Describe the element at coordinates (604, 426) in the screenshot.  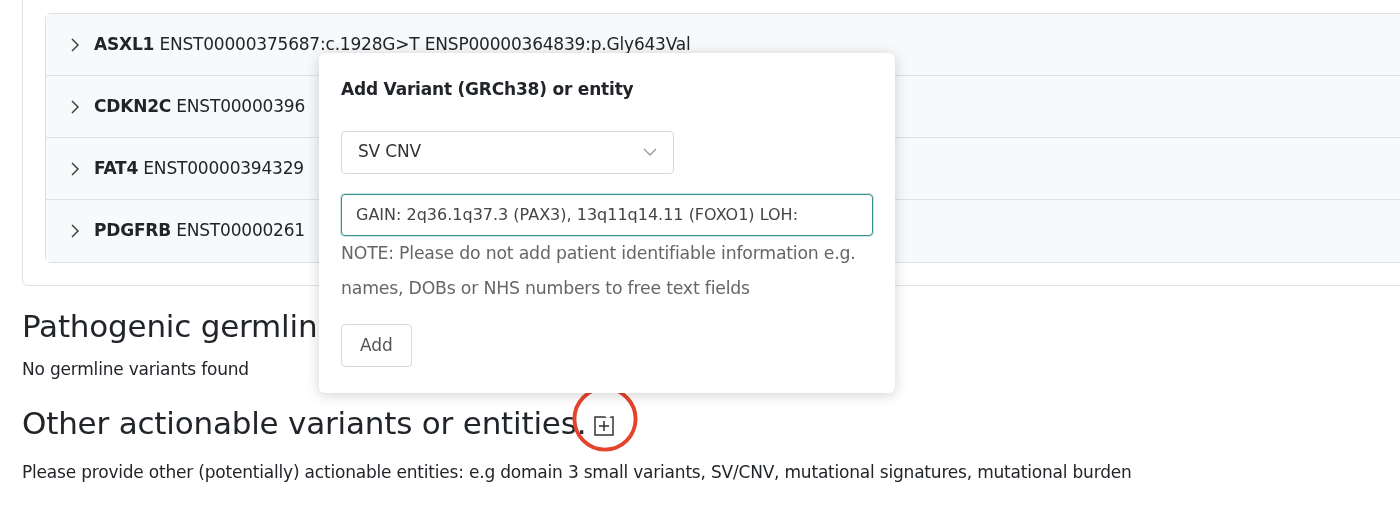
I see `add-icon` at that location.